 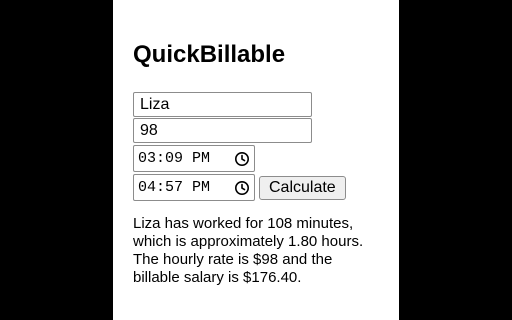 I want to click on start-time-input: 03:09 PM, so click(x=194, y=158).